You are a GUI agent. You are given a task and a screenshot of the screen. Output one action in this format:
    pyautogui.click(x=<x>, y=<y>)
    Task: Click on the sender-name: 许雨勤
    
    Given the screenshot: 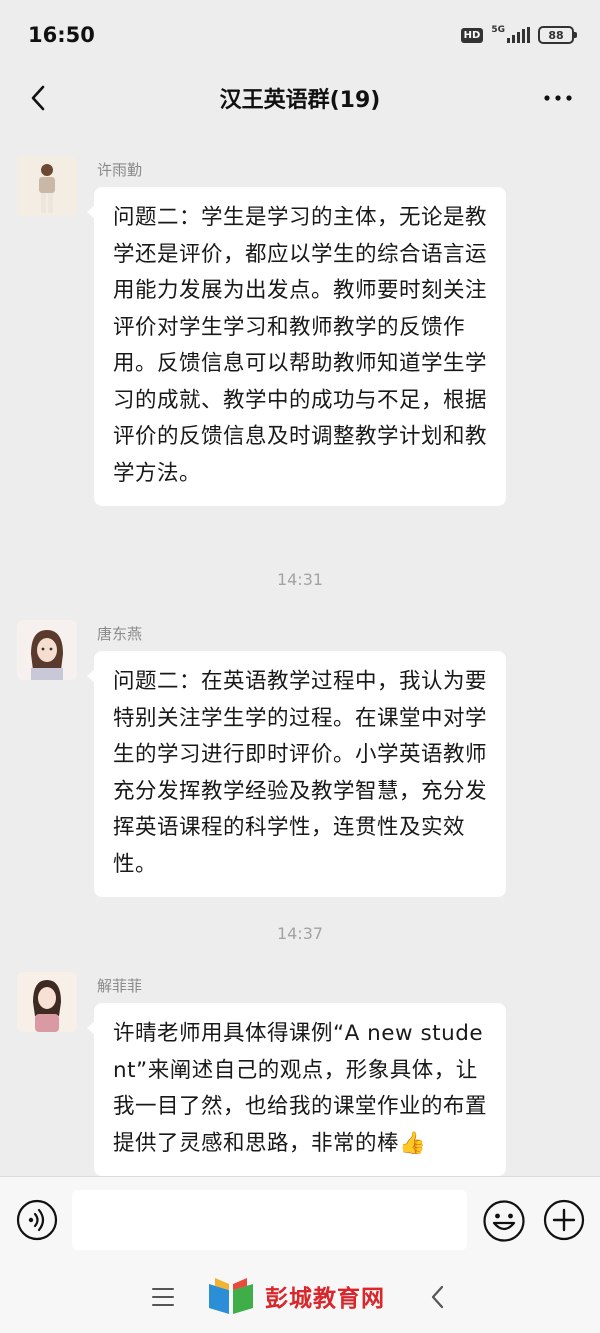 What is the action you would take?
    pyautogui.click(x=120, y=170)
    